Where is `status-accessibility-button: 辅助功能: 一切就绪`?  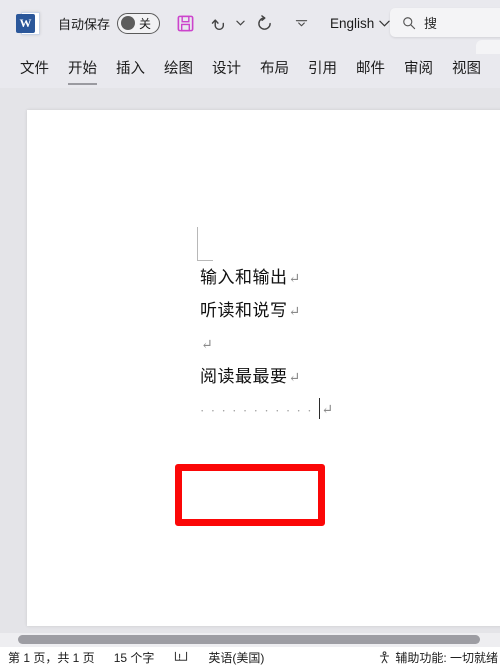
status-accessibility-button: 辅助功能: 一切就绪 is located at coordinates (438, 657).